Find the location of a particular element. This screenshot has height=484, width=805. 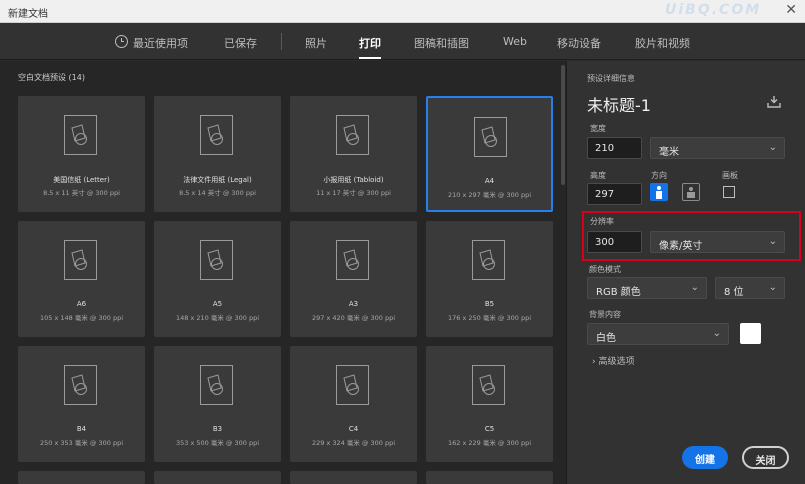

preset-name: A5 is located at coordinates (217, 304).